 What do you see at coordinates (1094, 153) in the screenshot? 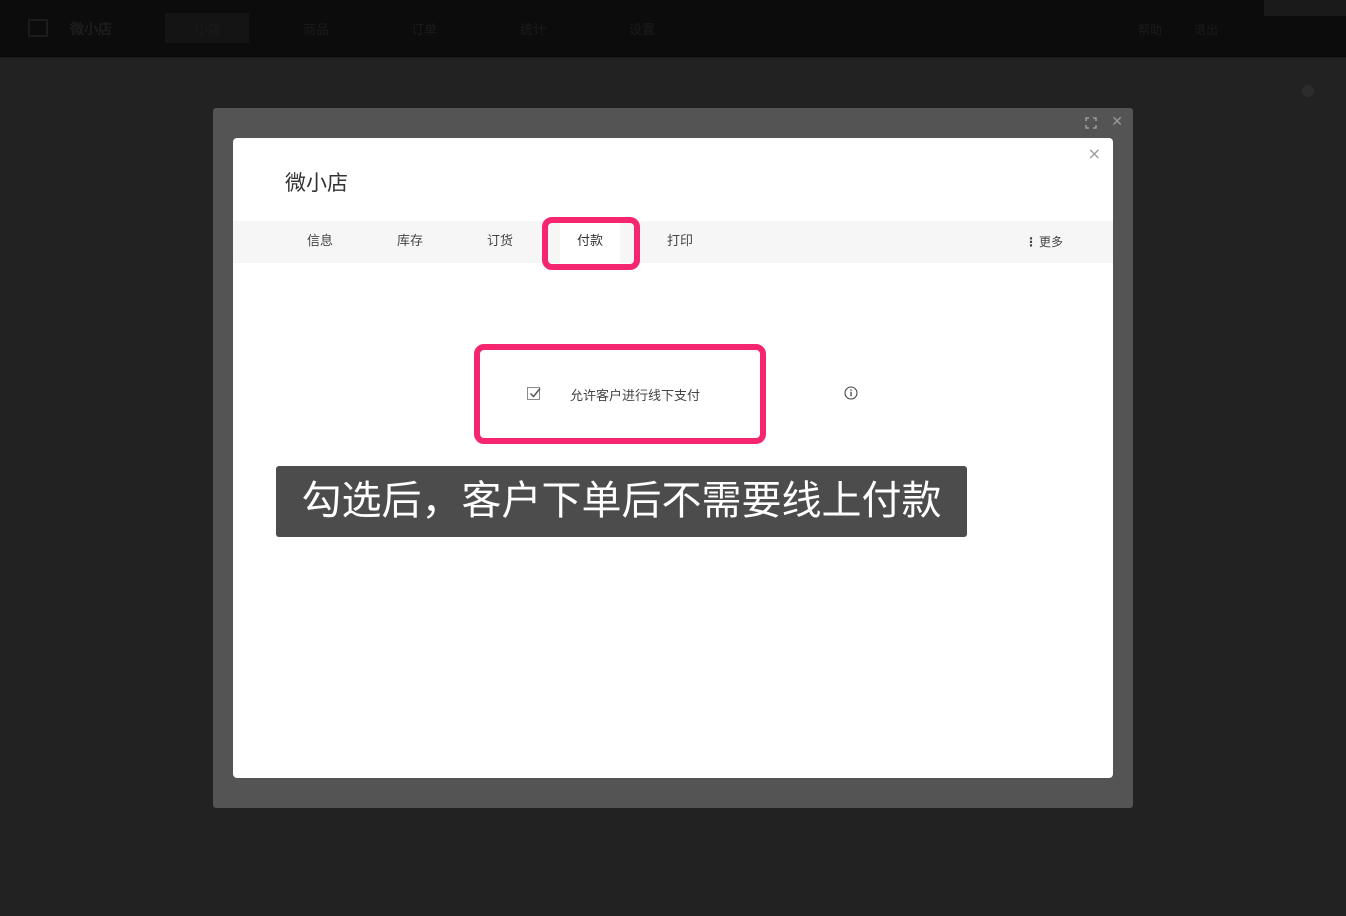
I see `close-icon: ×` at bounding box center [1094, 153].